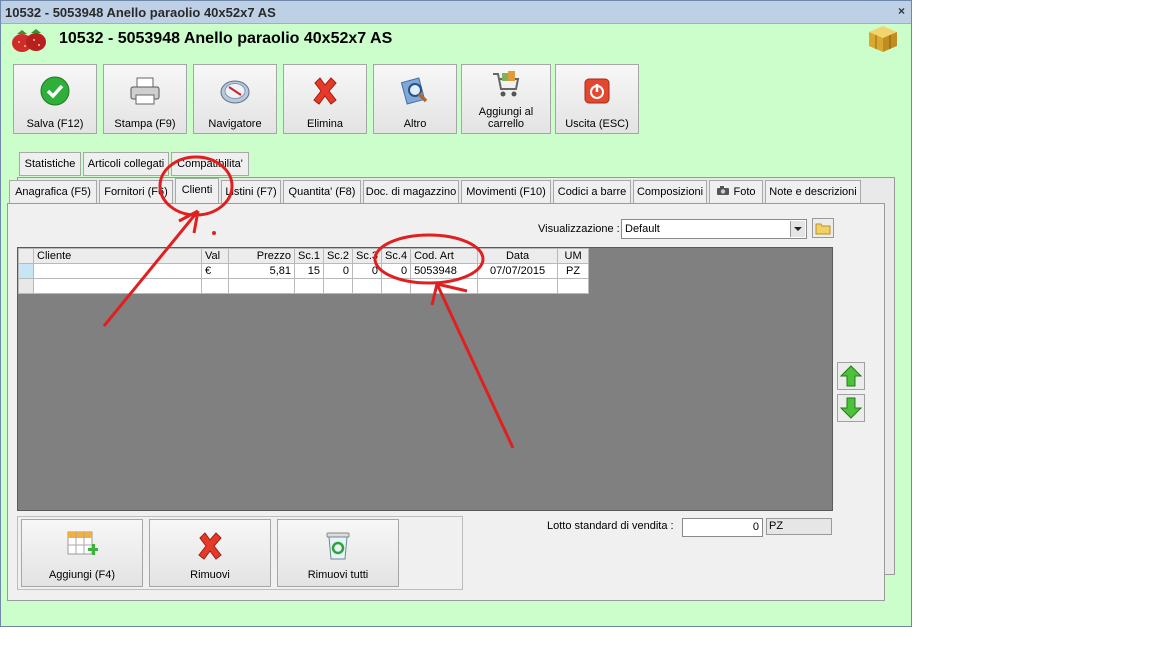 The image size is (1152, 648). I want to click on save-button-label: Salva (F12), so click(55, 124).